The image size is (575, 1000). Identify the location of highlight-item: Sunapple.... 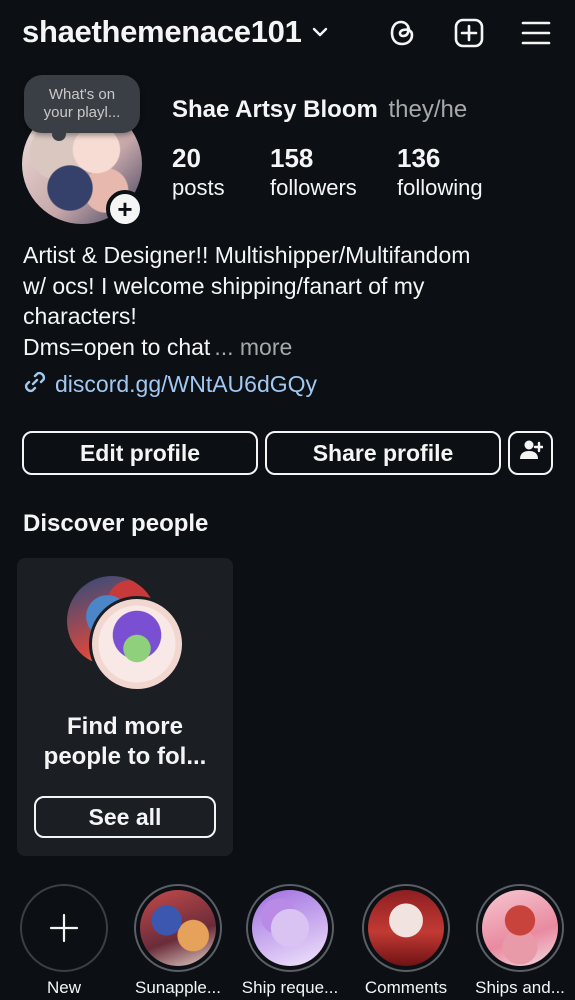
(178, 941).